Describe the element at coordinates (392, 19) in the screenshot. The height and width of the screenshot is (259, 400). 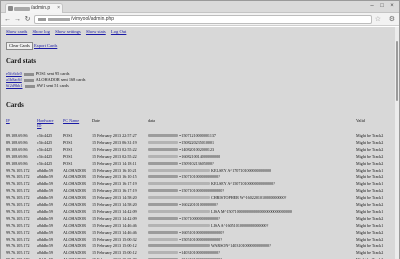
I see `settings-icon: ⚙` at that location.